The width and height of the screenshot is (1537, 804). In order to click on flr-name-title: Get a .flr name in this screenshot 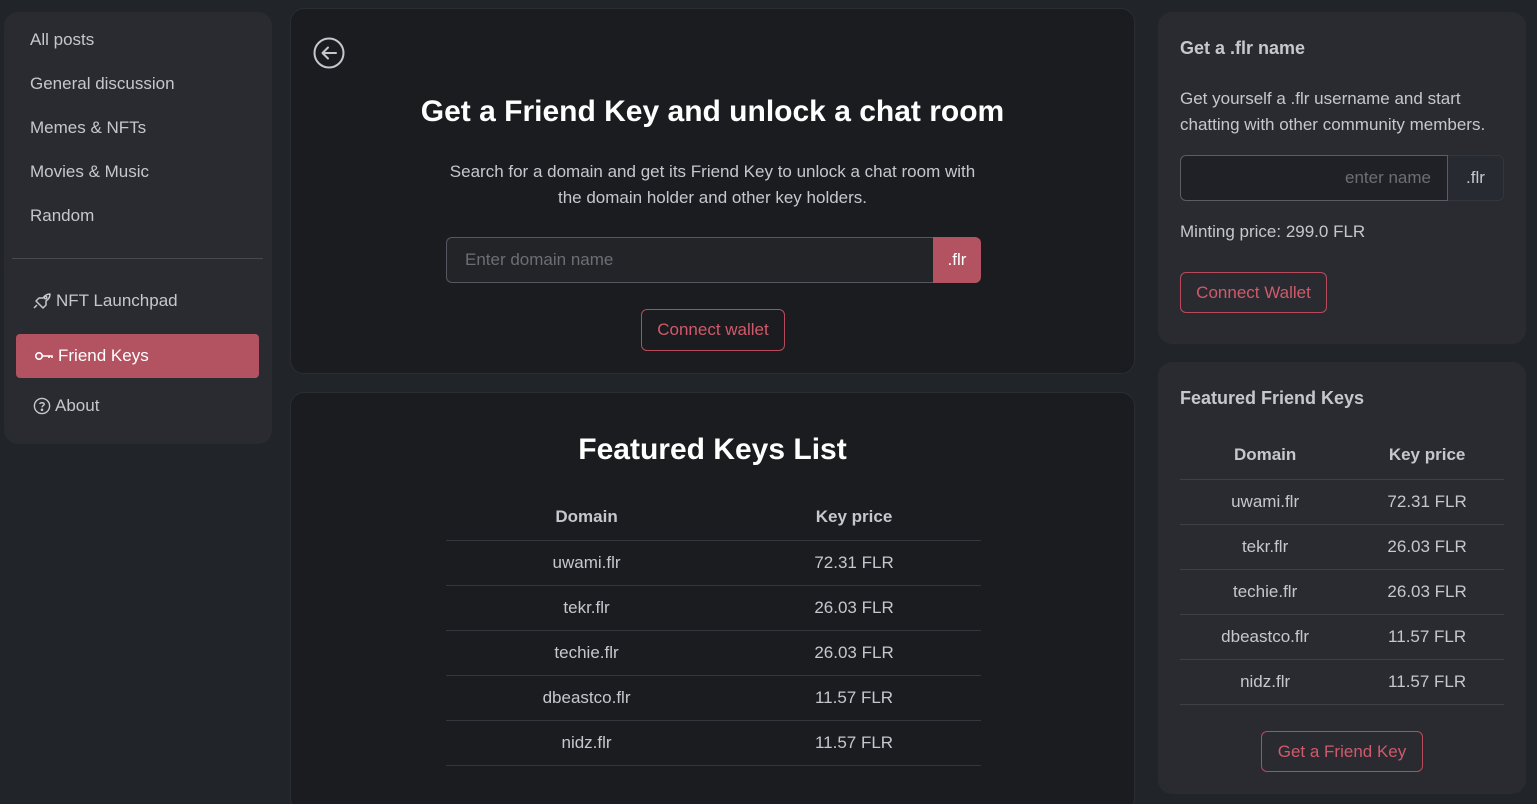, I will do `click(1243, 48)`.